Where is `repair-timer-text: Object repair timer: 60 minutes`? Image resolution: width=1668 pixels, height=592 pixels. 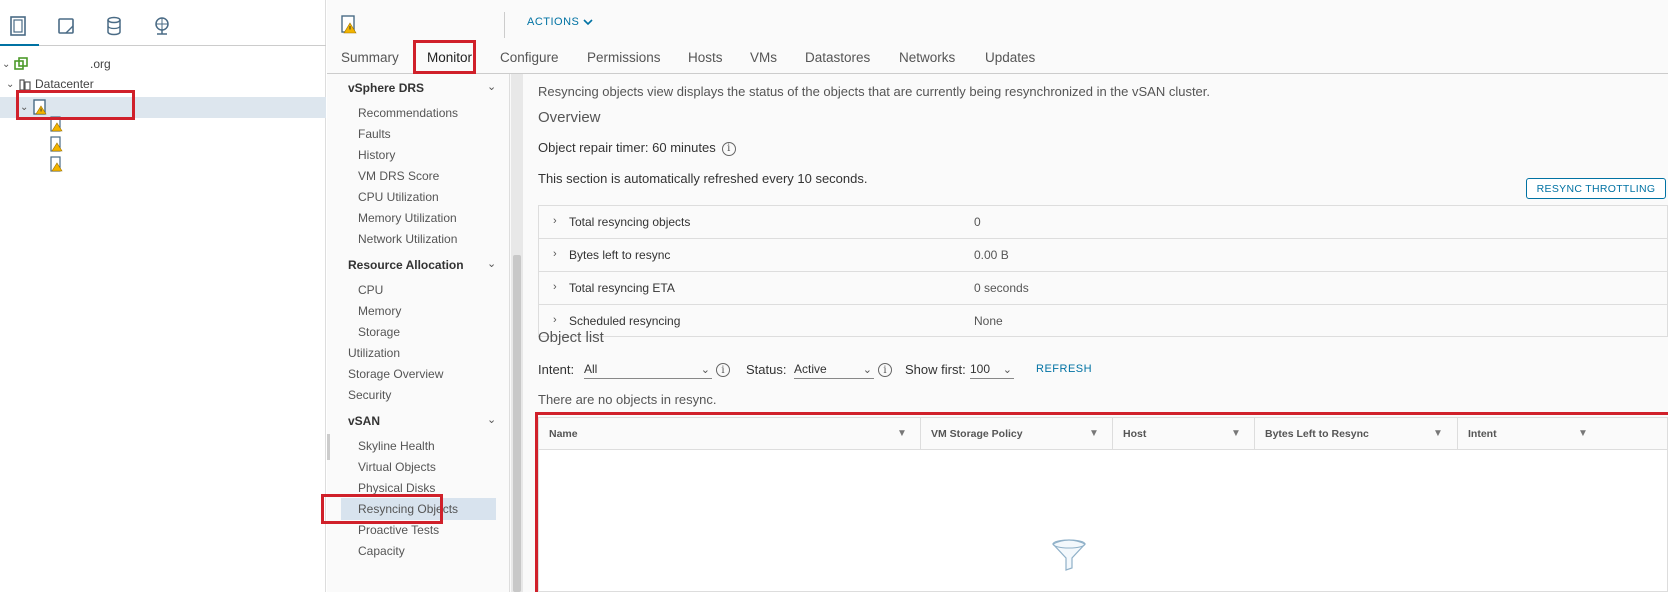 repair-timer-text: Object repair timer: 60 minutes is located at coordinates (627, 147).